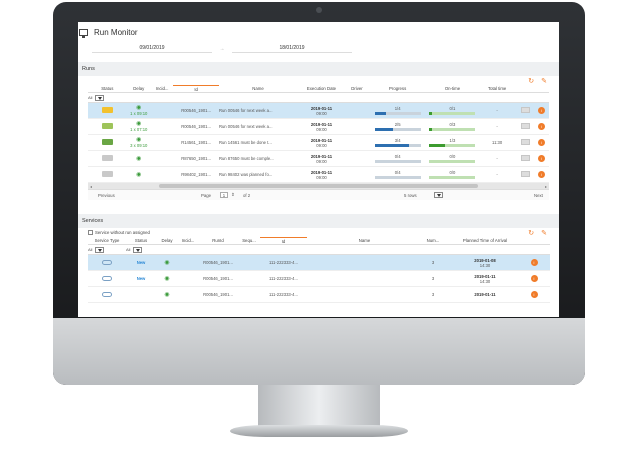  Describe the element at coordinates (319, 10) in the screenshot. I see `camera-dot` at that location.